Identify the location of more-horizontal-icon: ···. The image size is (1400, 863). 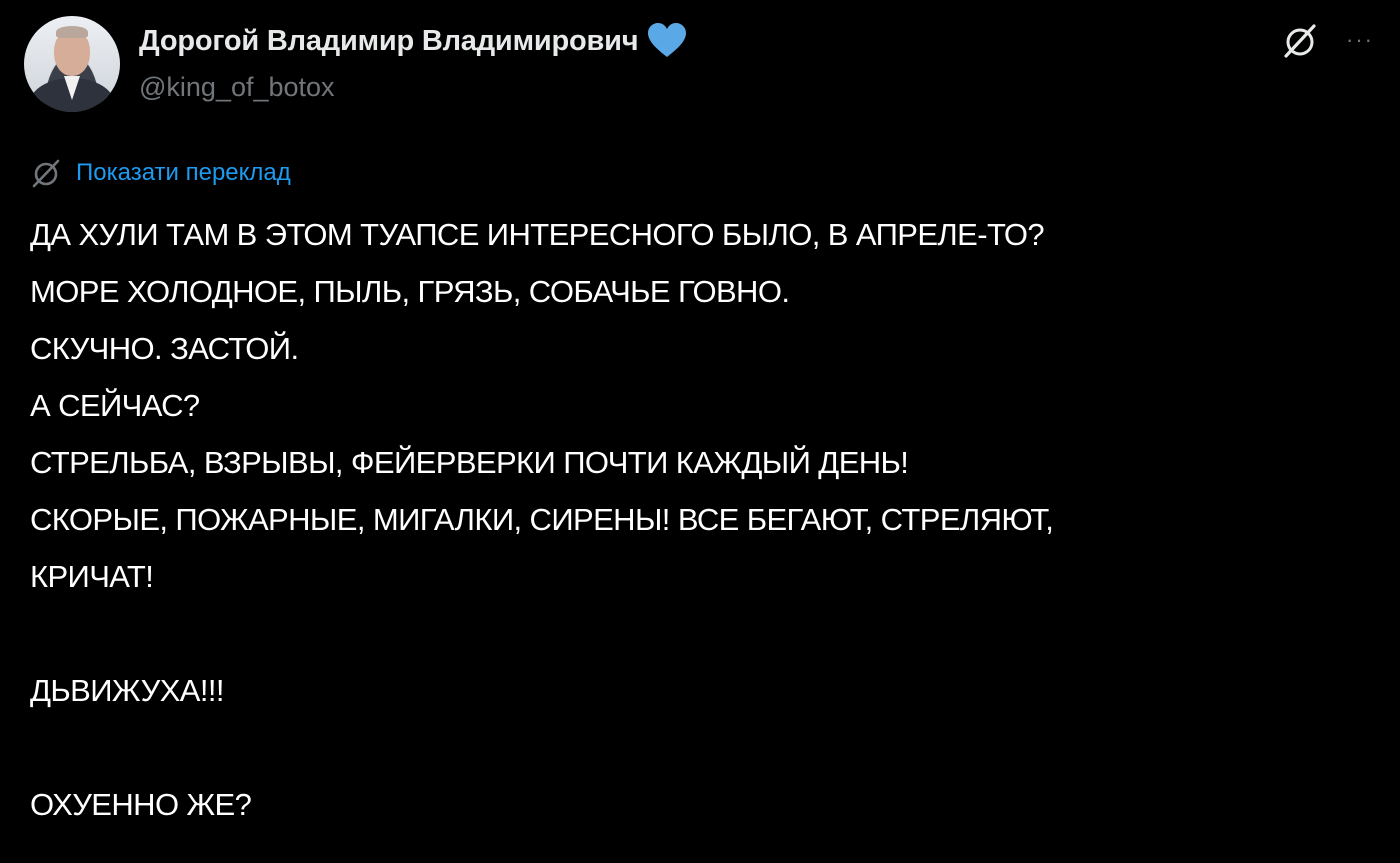
(1360, 40).